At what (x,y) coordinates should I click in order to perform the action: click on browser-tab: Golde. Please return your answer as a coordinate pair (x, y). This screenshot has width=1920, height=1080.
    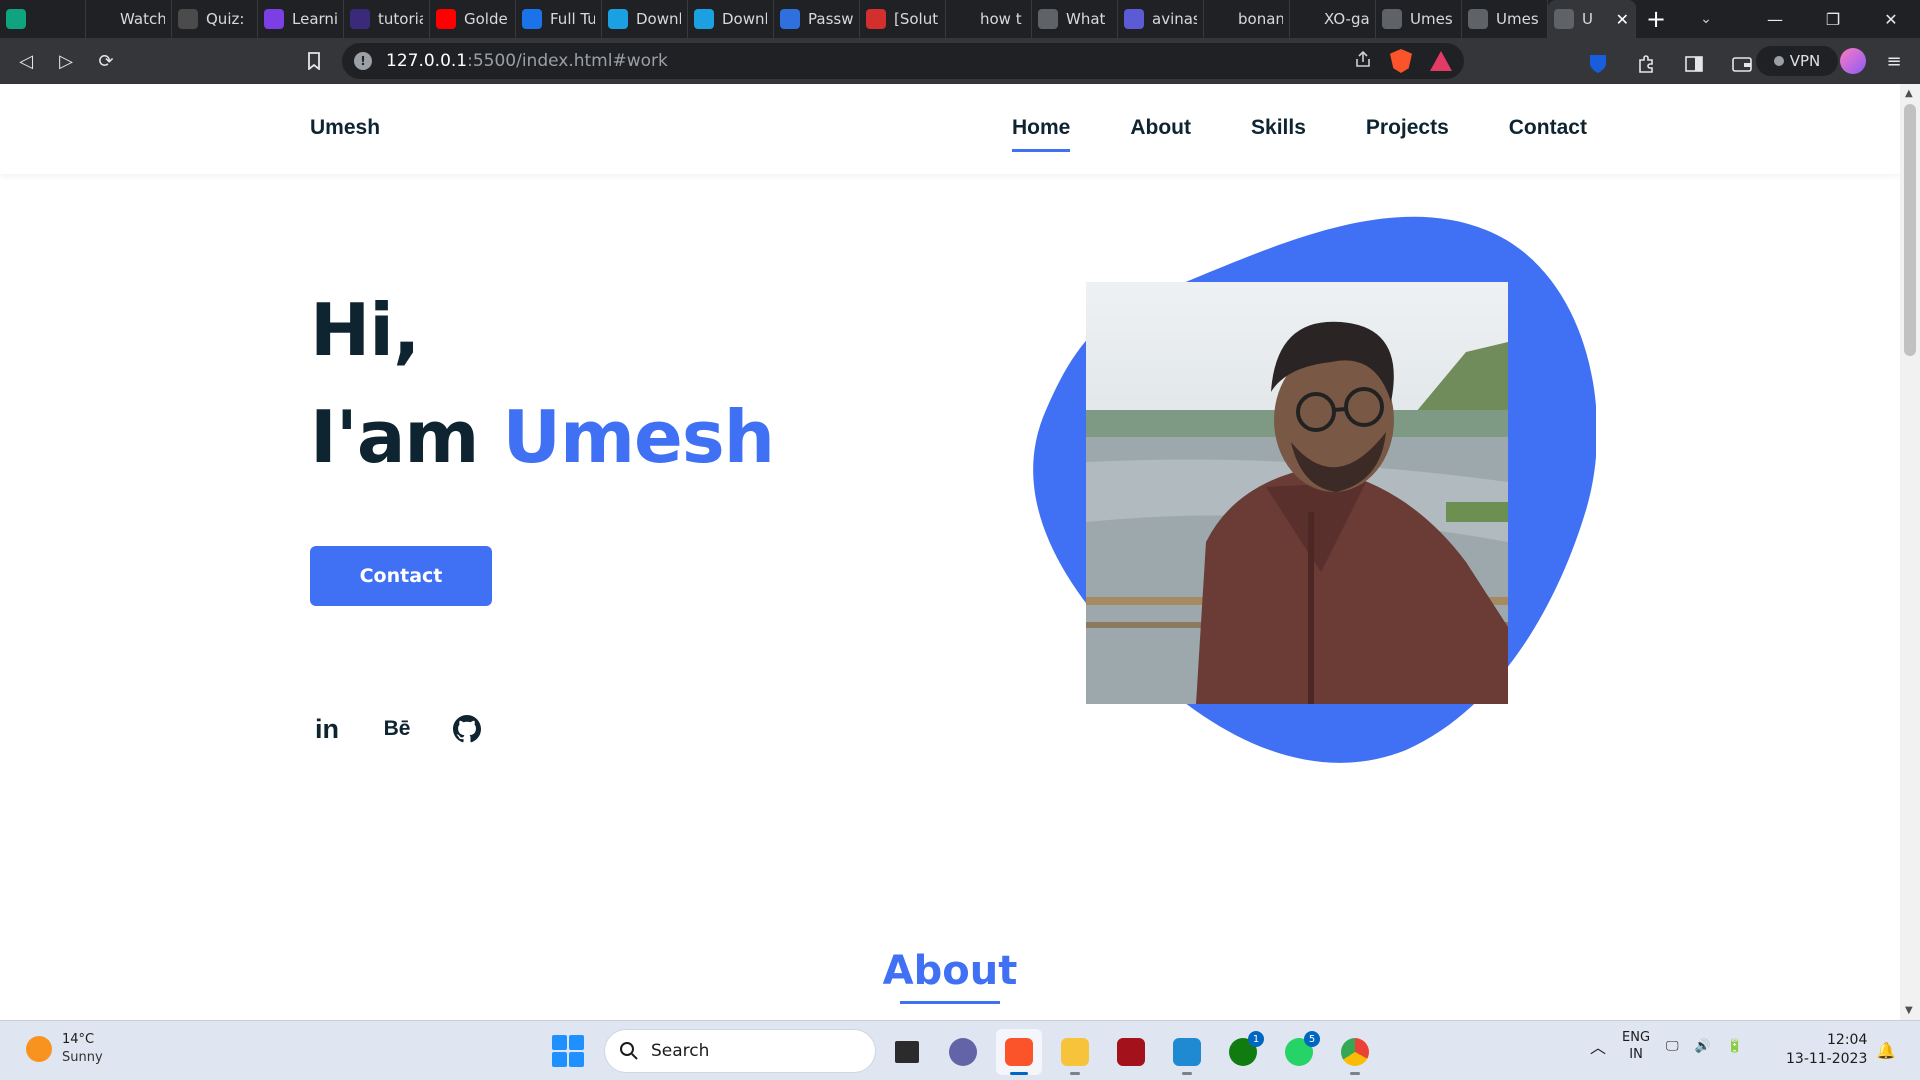
    Looking at the image, I should click on (473, 19).